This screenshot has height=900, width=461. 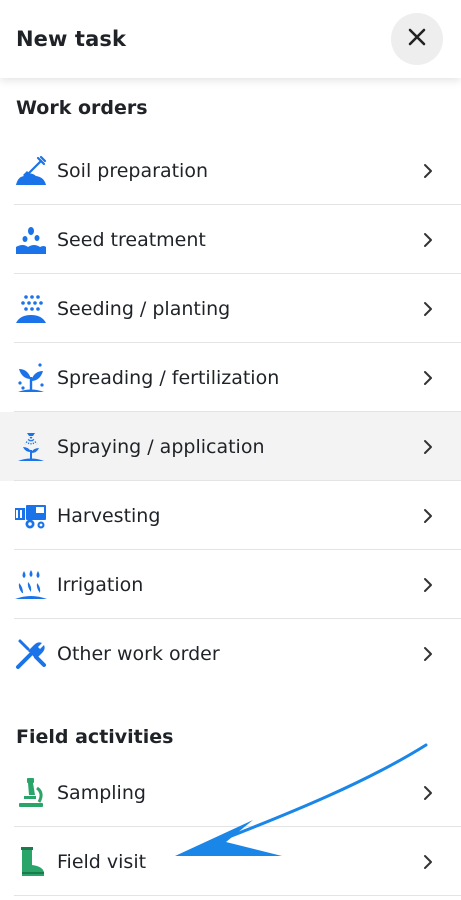 What do you see at coordinates (31, 171) in the screenshot?
I see `shovel-icon` at bounding box center [31, 171].